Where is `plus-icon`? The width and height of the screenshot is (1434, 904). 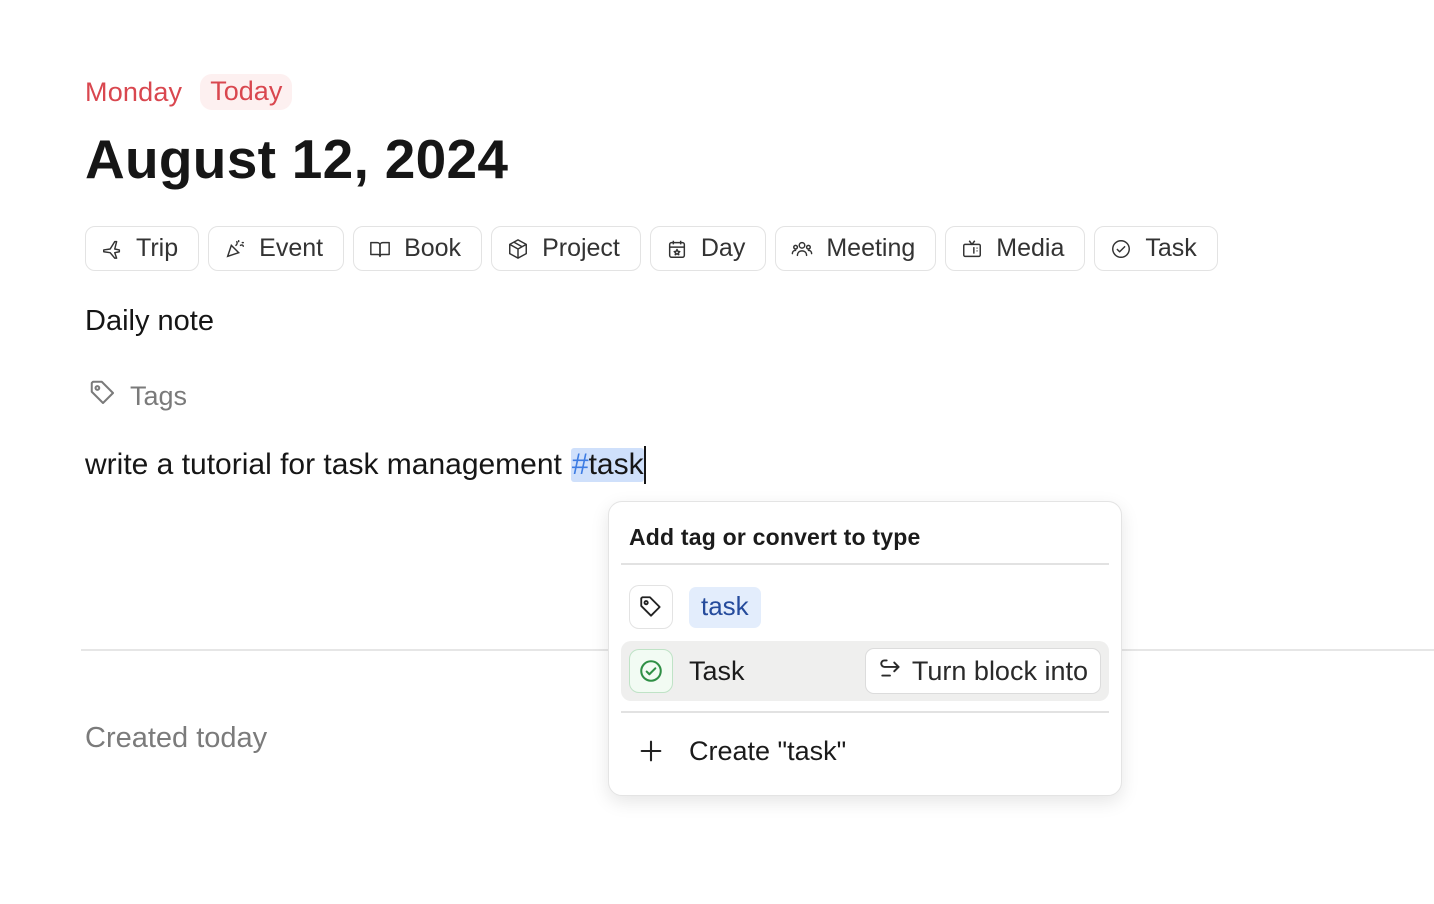 plus-icon is located at coordinates (651, 751).